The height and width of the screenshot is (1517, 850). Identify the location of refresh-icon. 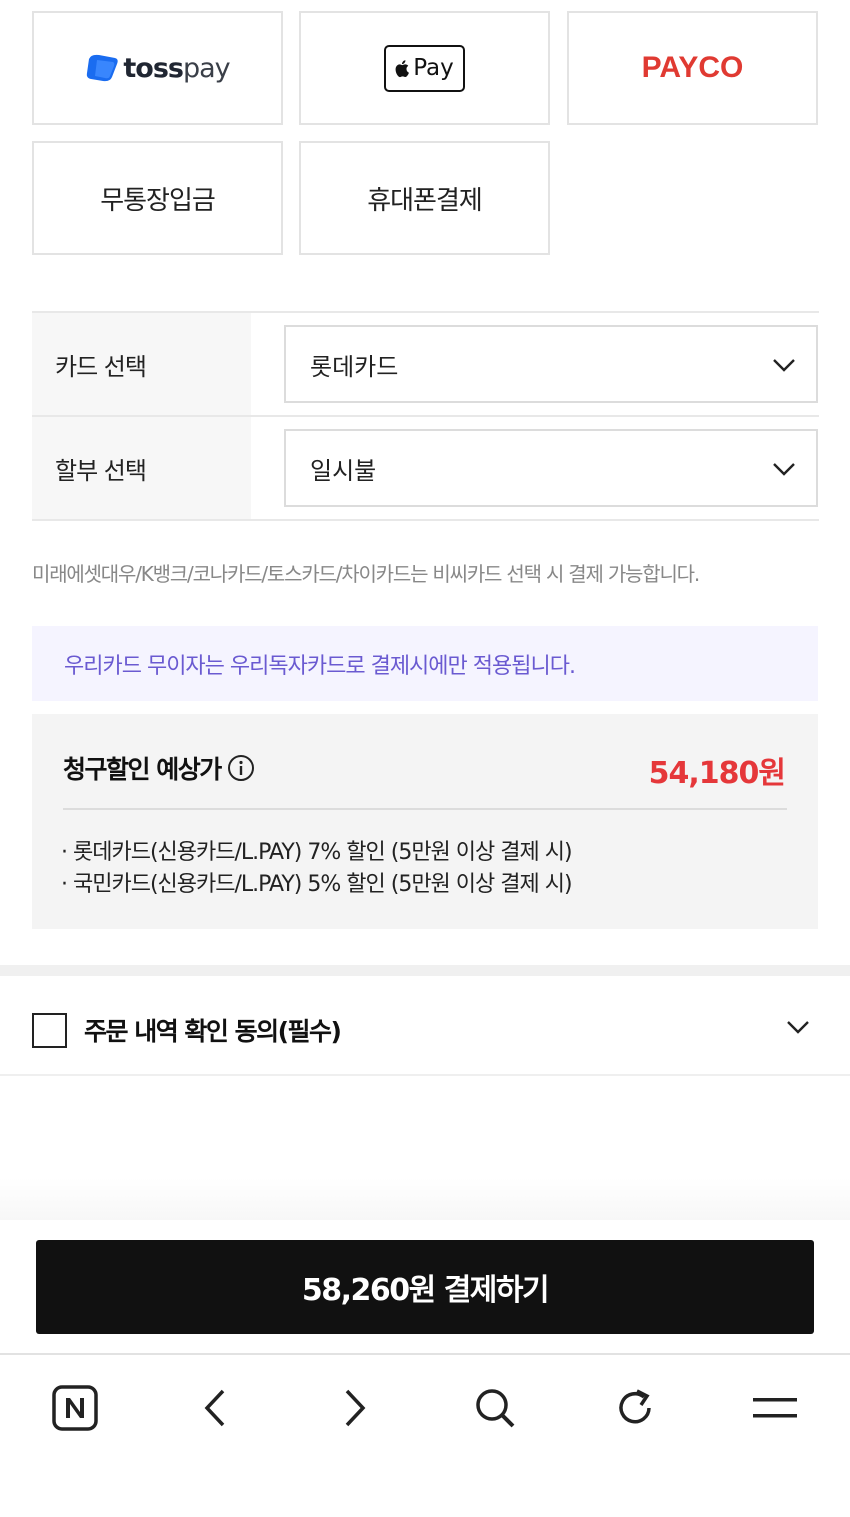
(635, 1408).